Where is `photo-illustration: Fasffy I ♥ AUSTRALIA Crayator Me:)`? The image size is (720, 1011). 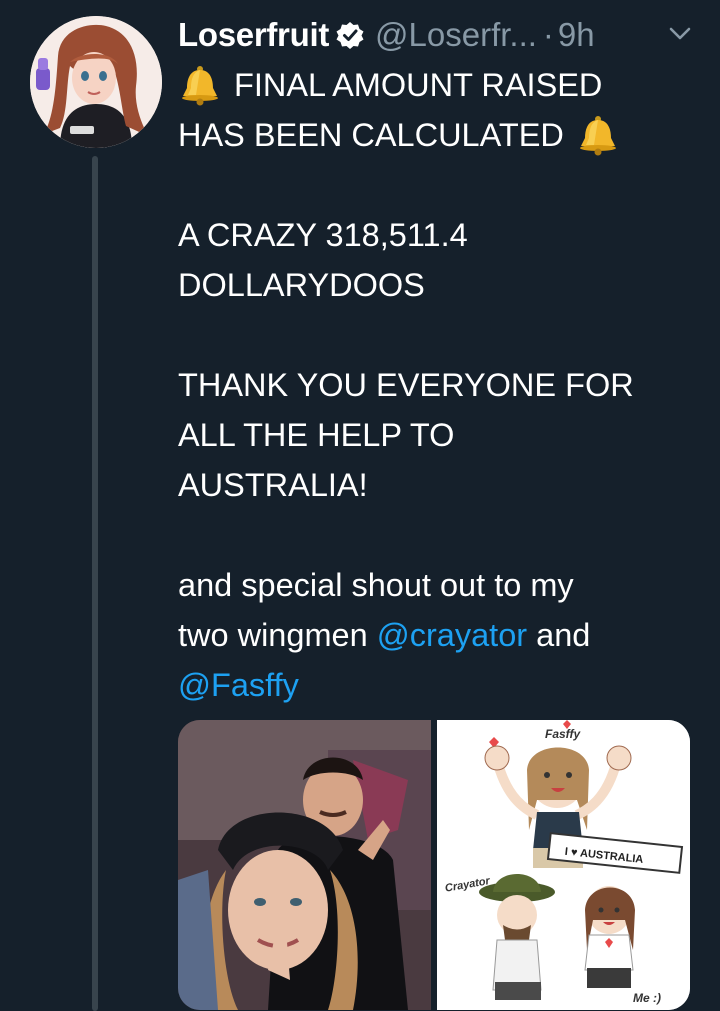 photo-illustration: Fasffy I ♥ AUSTRALIA Crayator Me:) is located at coordinates (563, 865).